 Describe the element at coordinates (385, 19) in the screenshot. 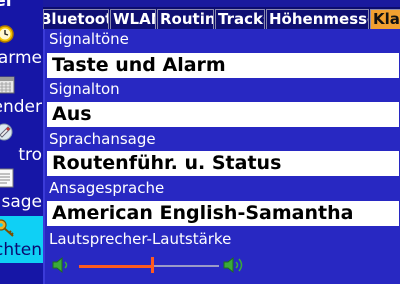

I see `tab-klang: Klang` at that location.